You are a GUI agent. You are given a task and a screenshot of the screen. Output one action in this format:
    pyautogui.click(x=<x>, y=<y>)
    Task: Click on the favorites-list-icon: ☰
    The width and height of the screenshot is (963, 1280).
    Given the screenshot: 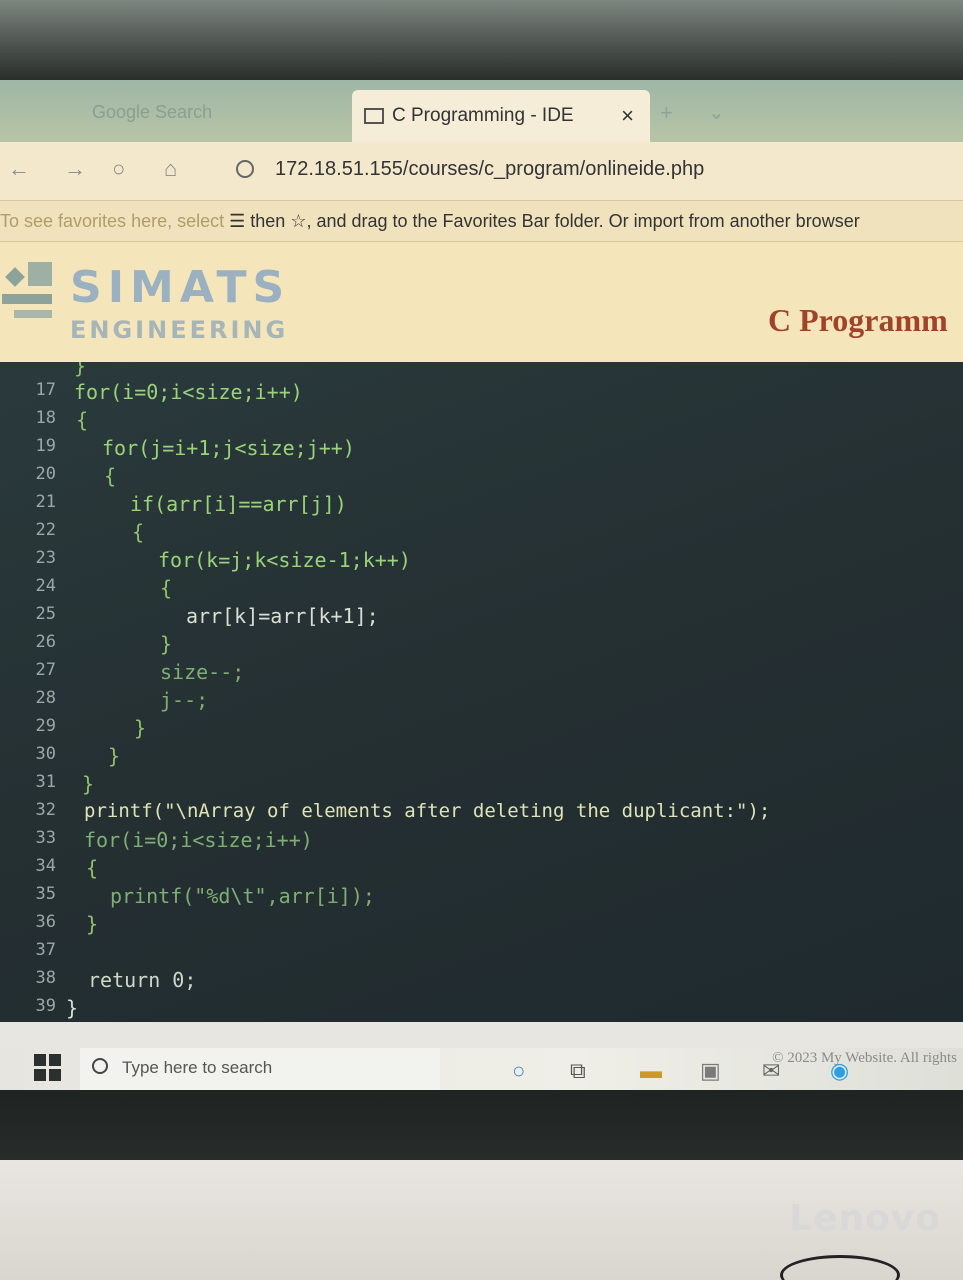 What is the action you would take?
    pyautogui.click(x=240, y=221)
    